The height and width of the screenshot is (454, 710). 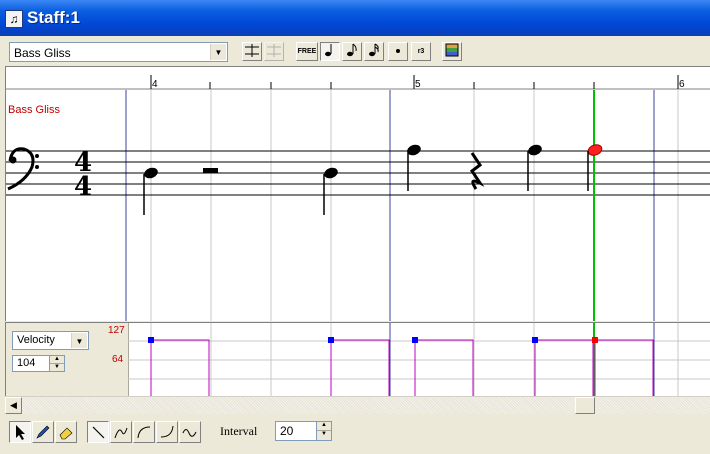 I want to click on arrow-pointer-icon, so click(x=20, y=432).